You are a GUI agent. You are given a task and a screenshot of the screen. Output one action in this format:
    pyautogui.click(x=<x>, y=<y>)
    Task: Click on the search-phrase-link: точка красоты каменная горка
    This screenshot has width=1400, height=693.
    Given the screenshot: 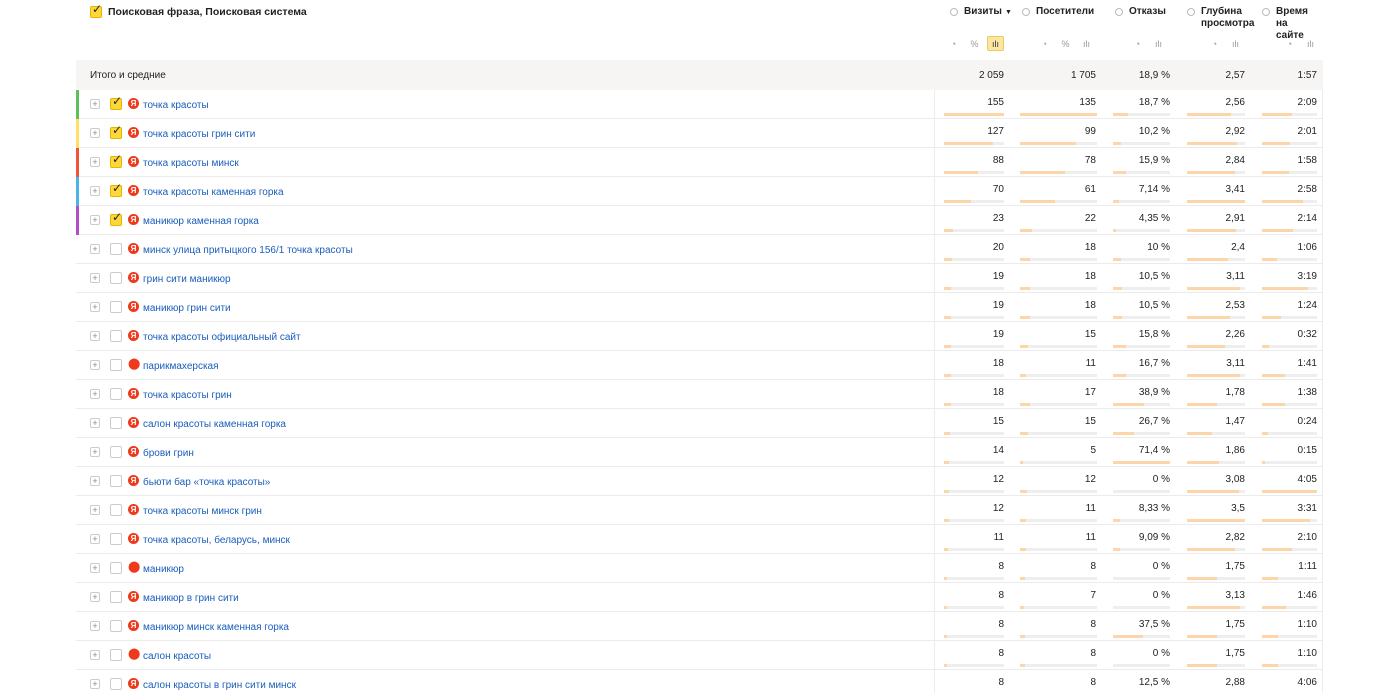 What is the action you would take?
    pyautogui.click(x=213, y=192)
    